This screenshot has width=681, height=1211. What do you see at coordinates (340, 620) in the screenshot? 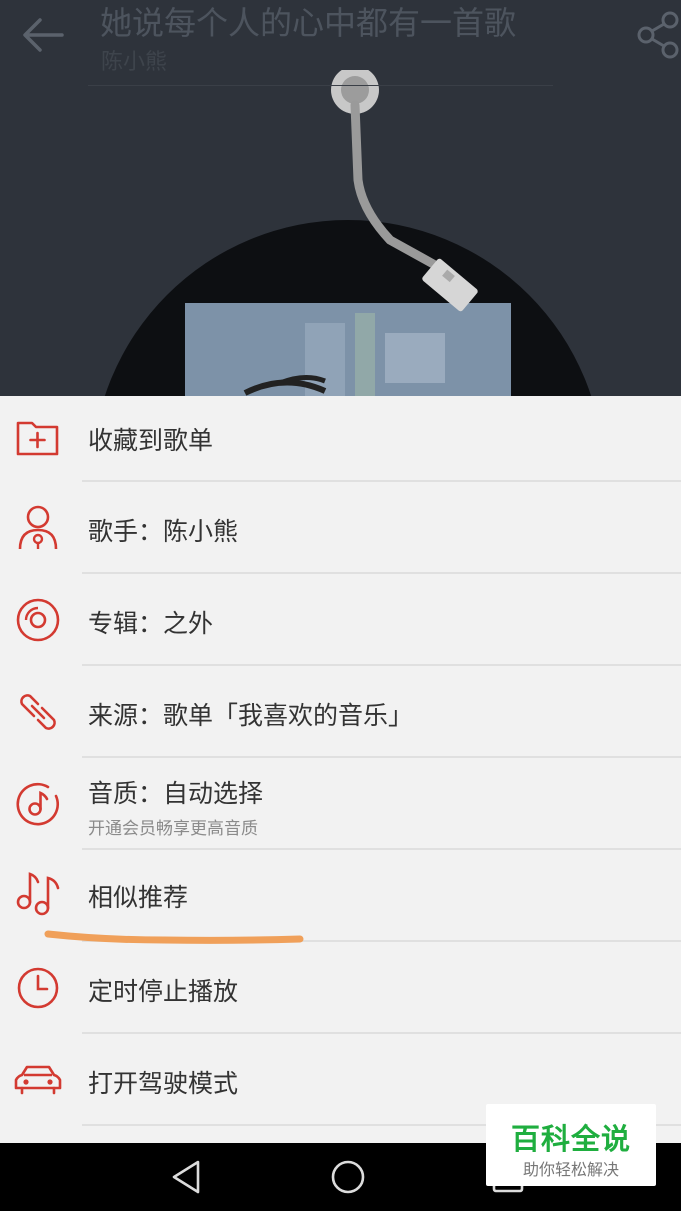
I see `menu-item-album: 专辑：之外` at bounding box center [340, 620].